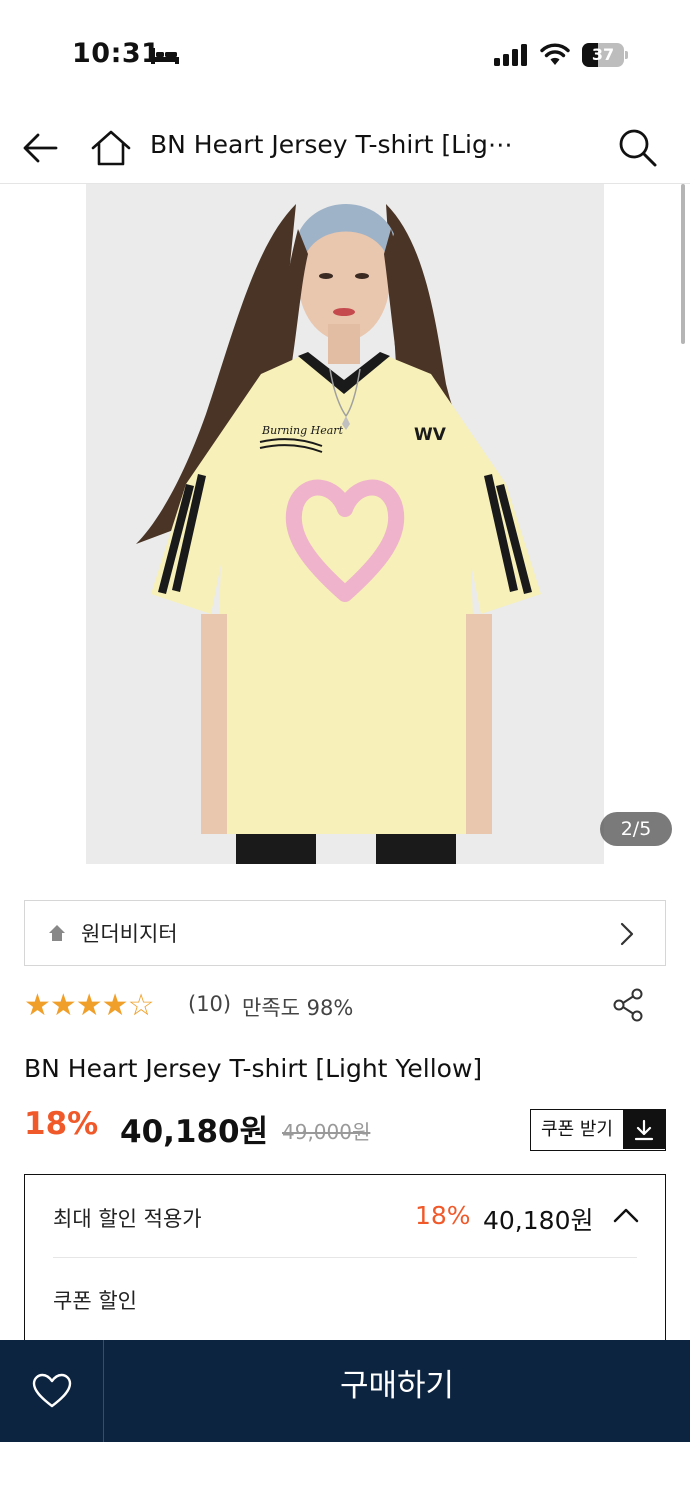 This screenshot has height=1500, width=690. What do you see at coordinates (637, 147) in the screenshot?
I see `search-icon` at bounding box center [637, 147].